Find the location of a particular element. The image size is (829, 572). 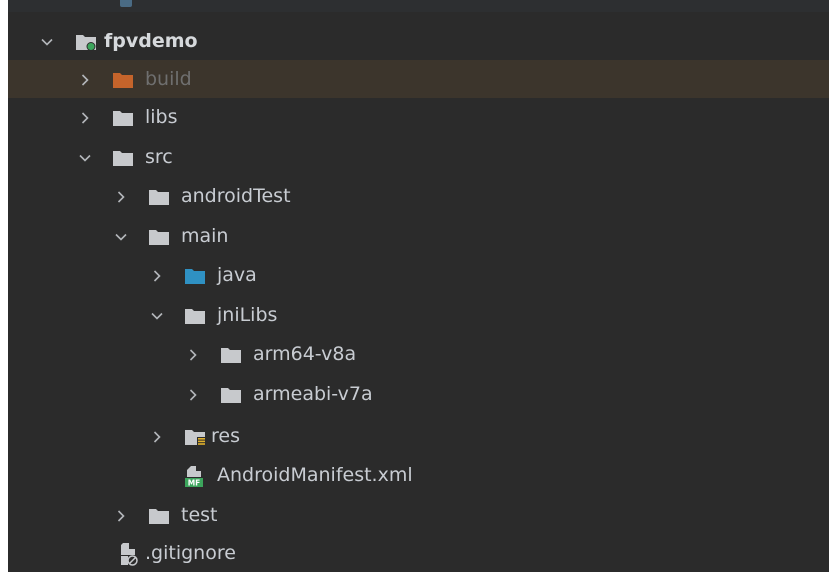

tree-item-androidmanifest: MF AndroidManifest.xml is located at coordinates (418, 475).